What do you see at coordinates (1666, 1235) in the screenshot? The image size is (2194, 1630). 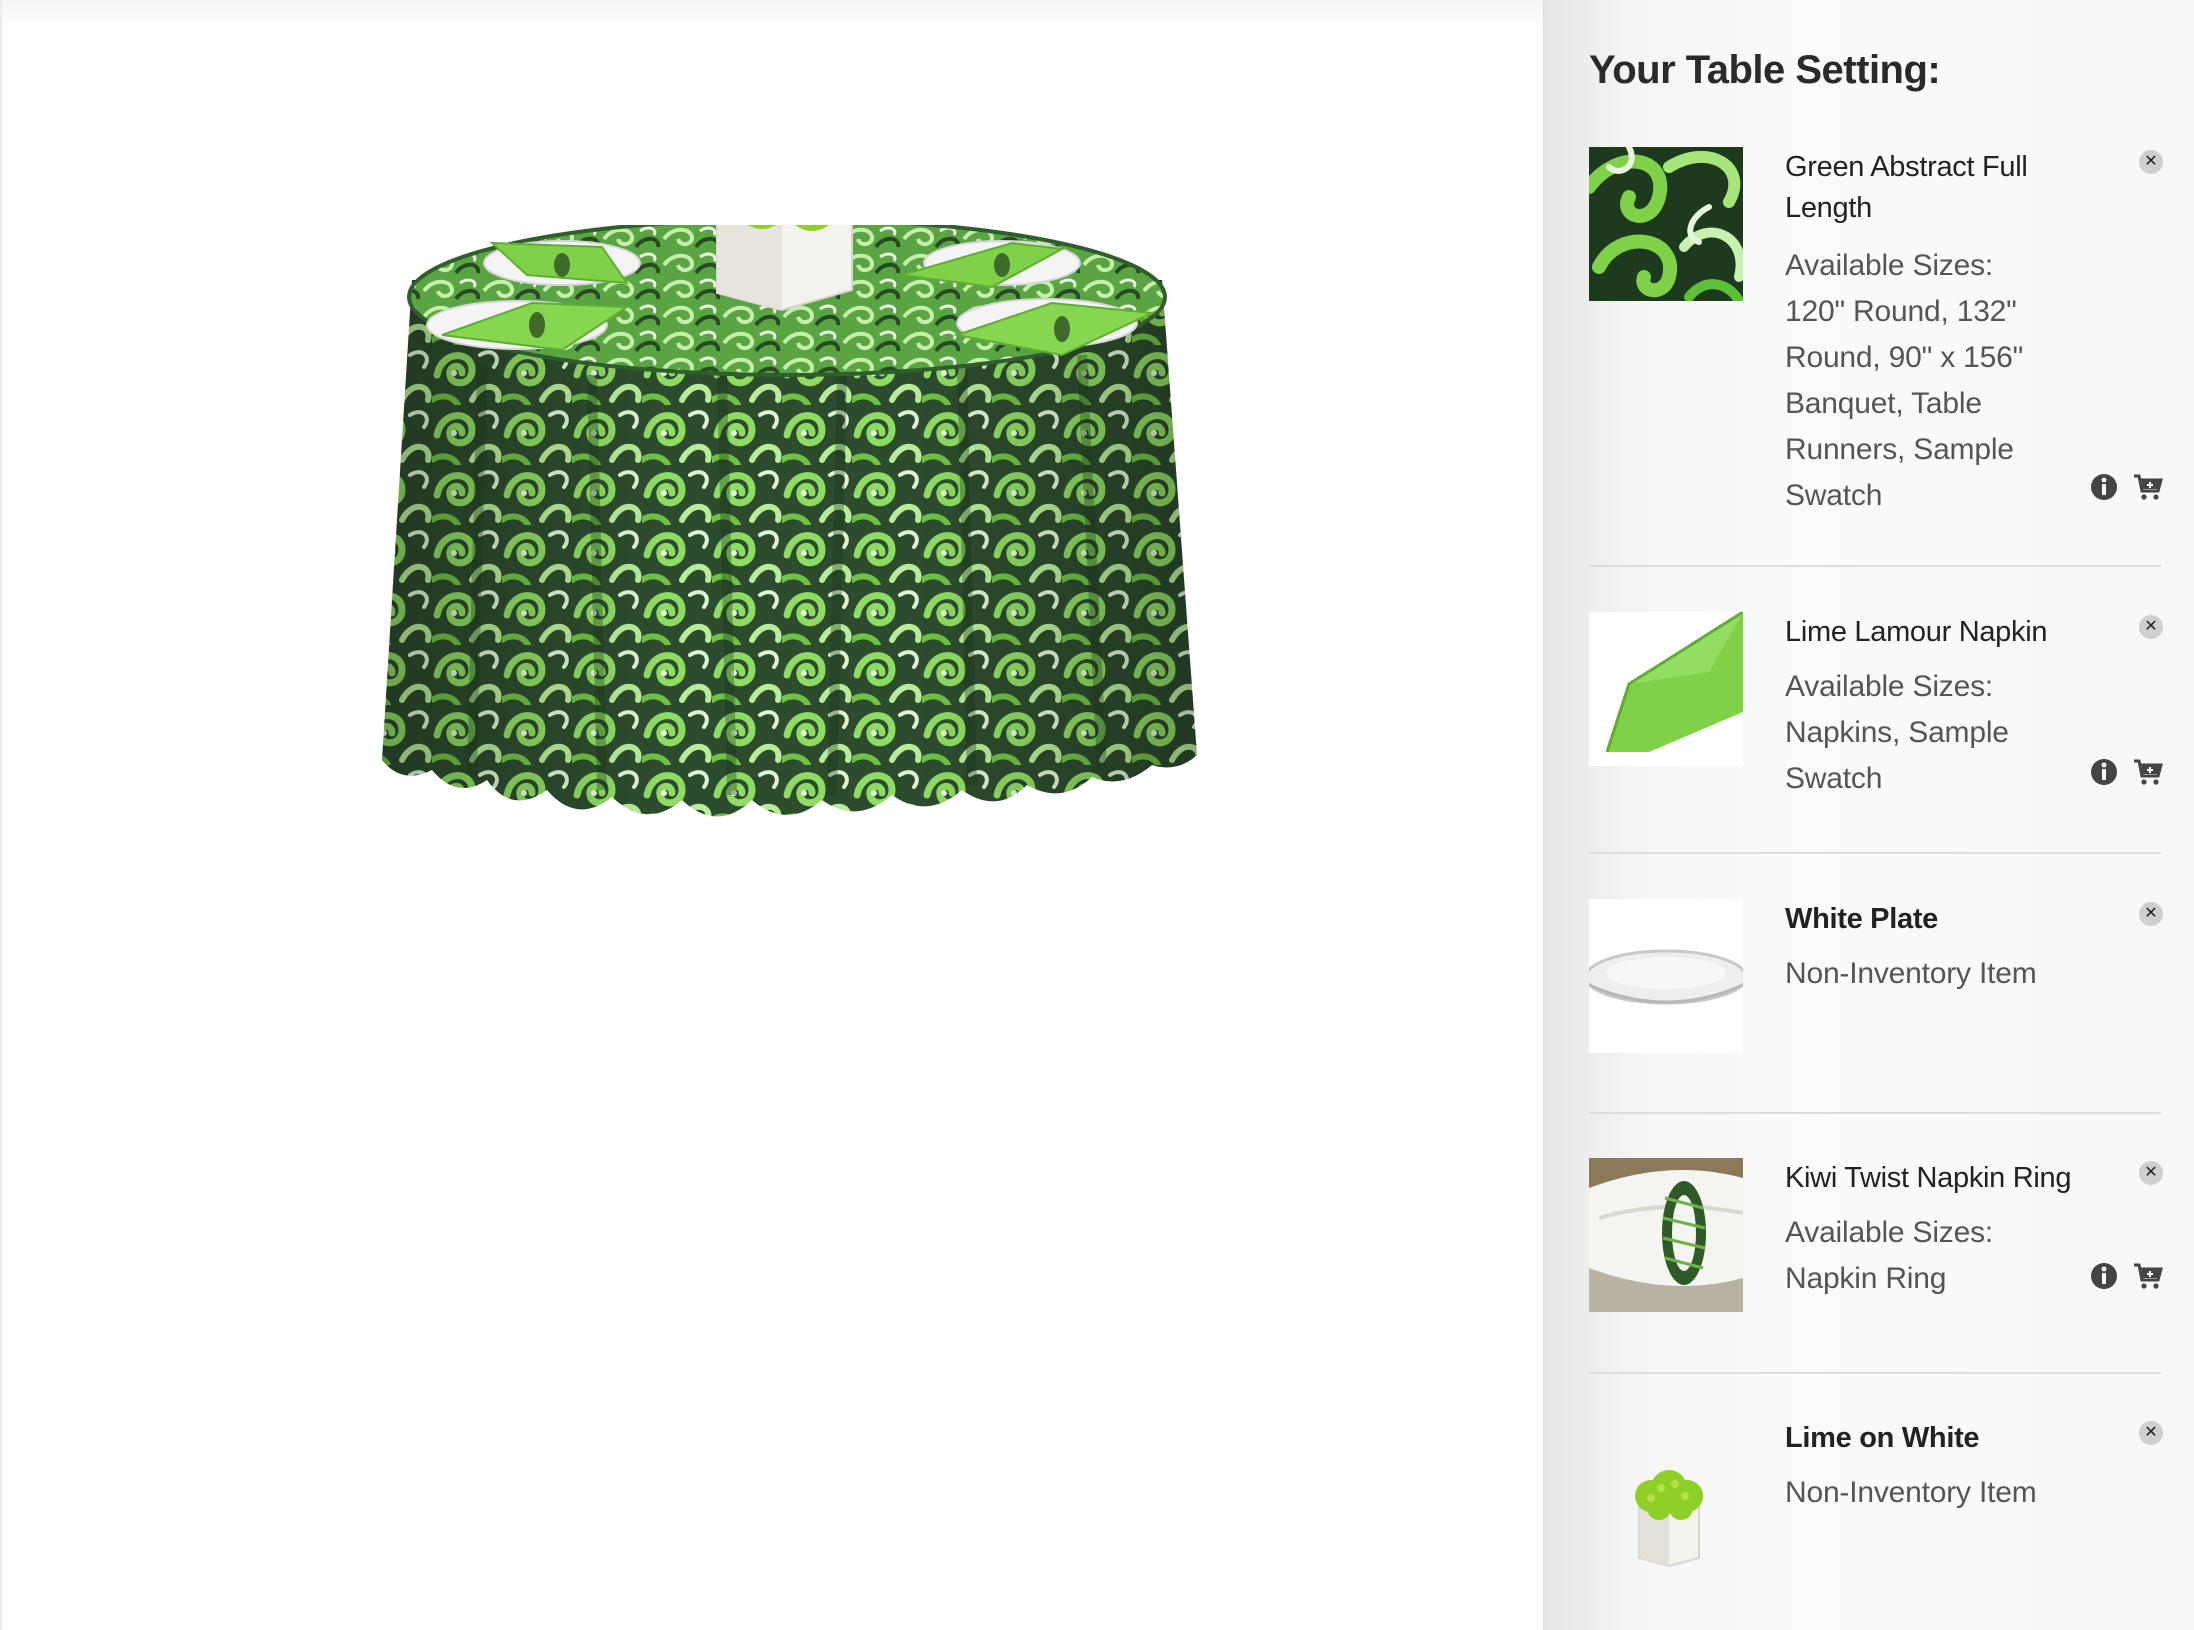 I see `kiwi-napkin-ring-icon` at bounding box center [1666, 1235].